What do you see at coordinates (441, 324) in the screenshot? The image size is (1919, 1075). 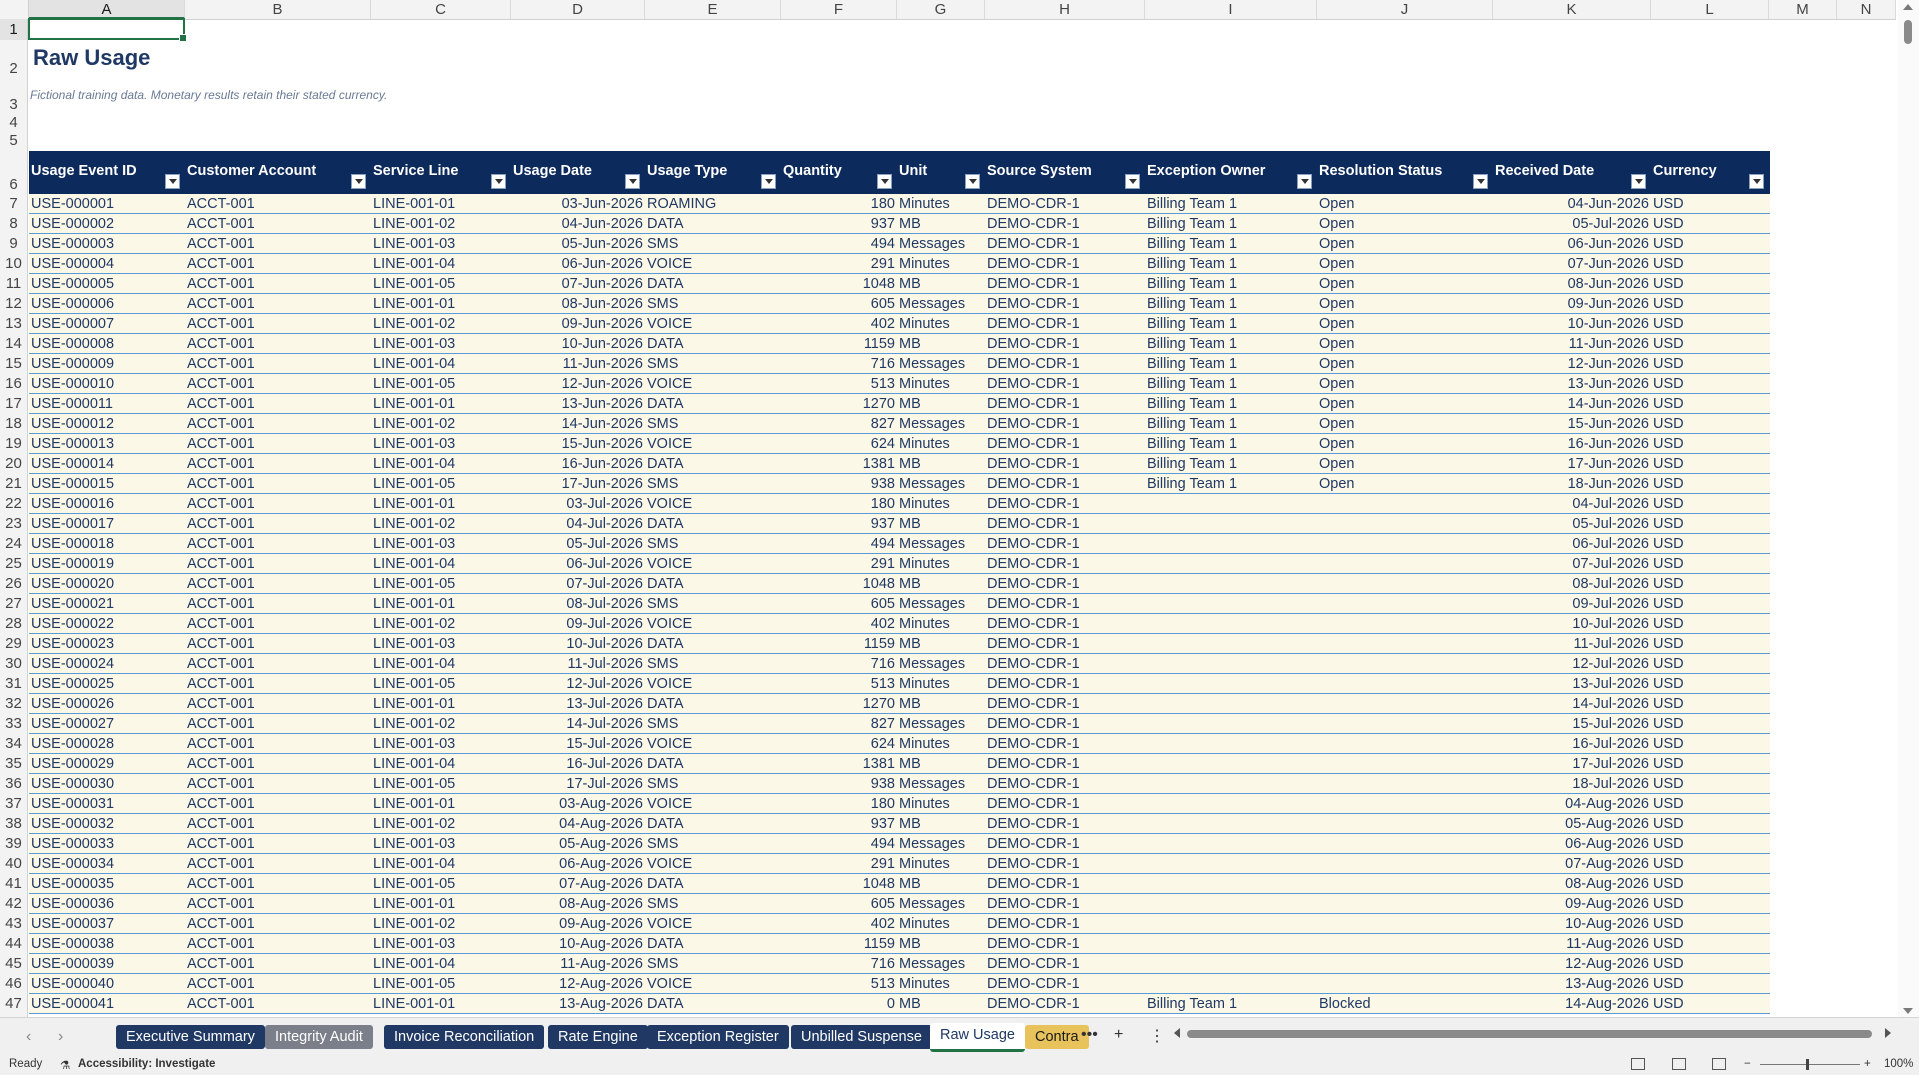 I see `table-cell: LINE-001-02` at bounding box center [441, 324].